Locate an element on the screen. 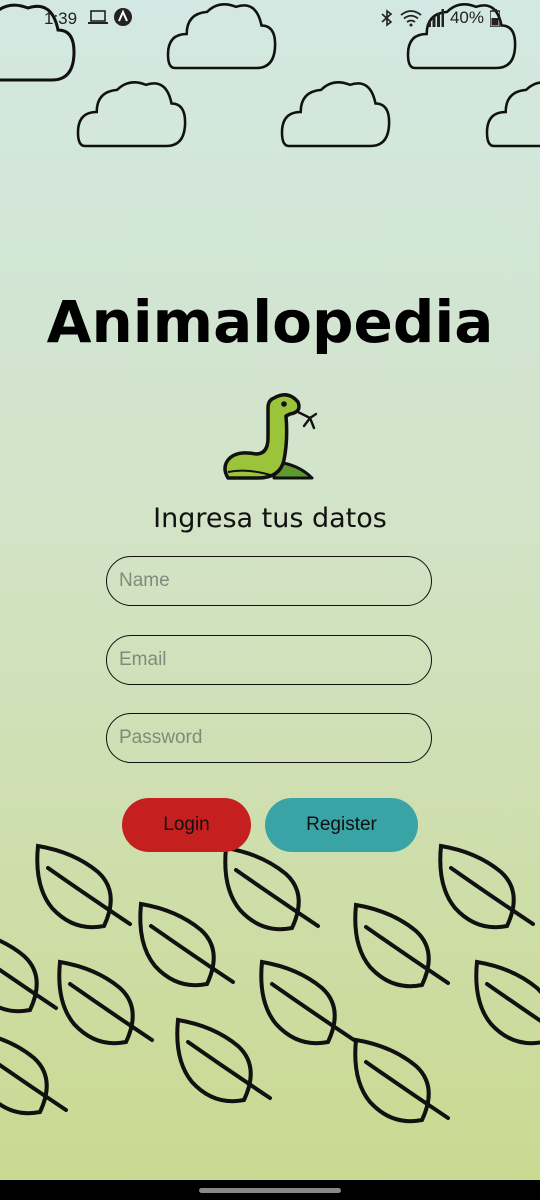 The image size is (540, 1200). status-bar: 1:39 40% is located at coordinates (270, 19).